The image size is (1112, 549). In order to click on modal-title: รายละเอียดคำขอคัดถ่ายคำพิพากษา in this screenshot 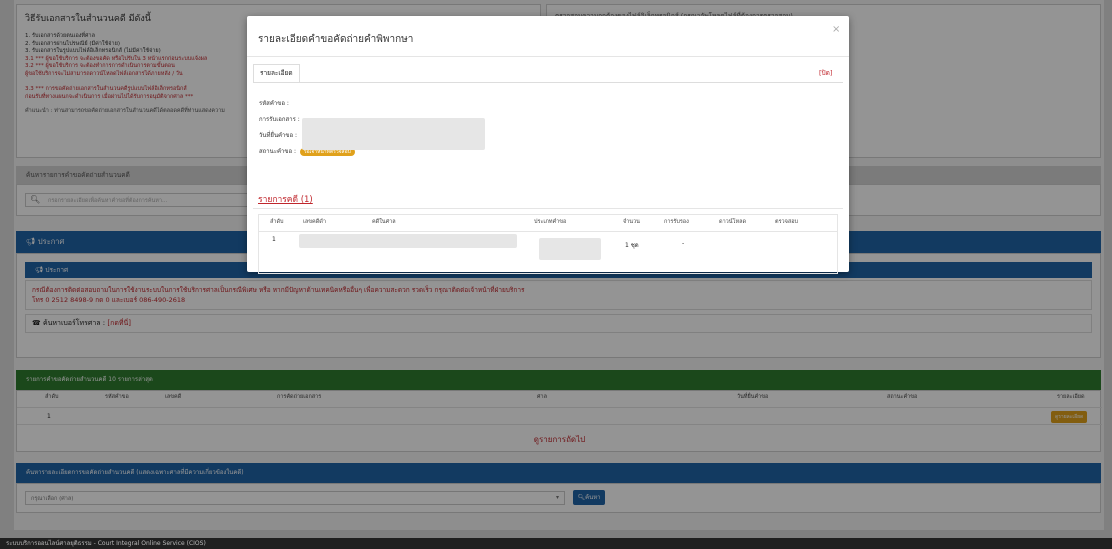, I will do `click(336, 39)`.